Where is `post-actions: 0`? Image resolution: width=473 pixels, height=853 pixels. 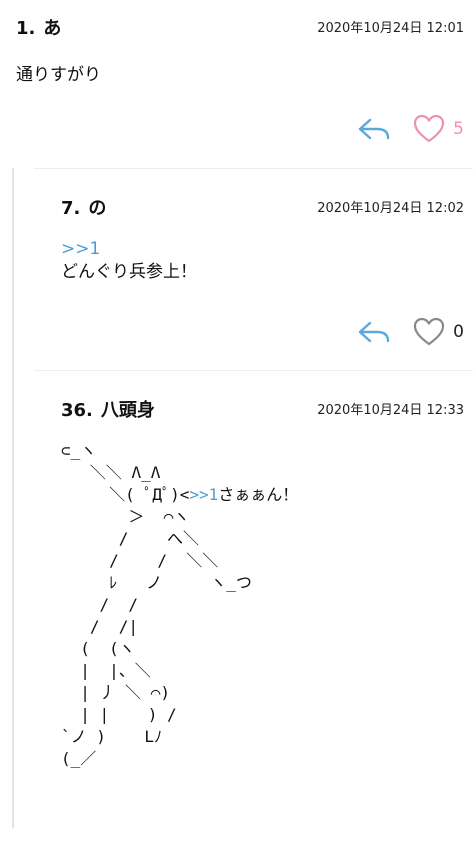
post-actions: 0 is located at coordinates (410, 332).